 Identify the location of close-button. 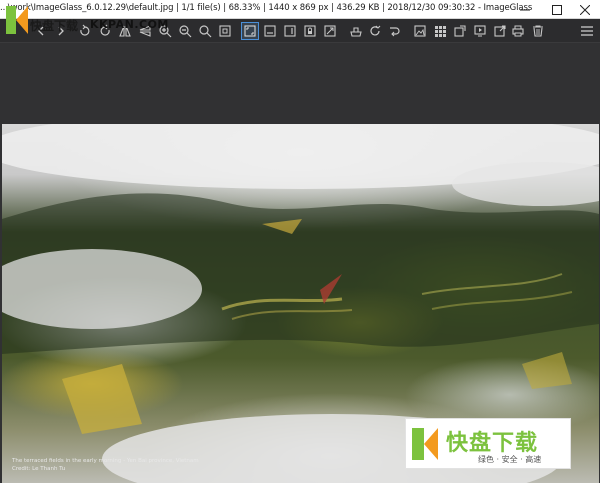
(585, 9).